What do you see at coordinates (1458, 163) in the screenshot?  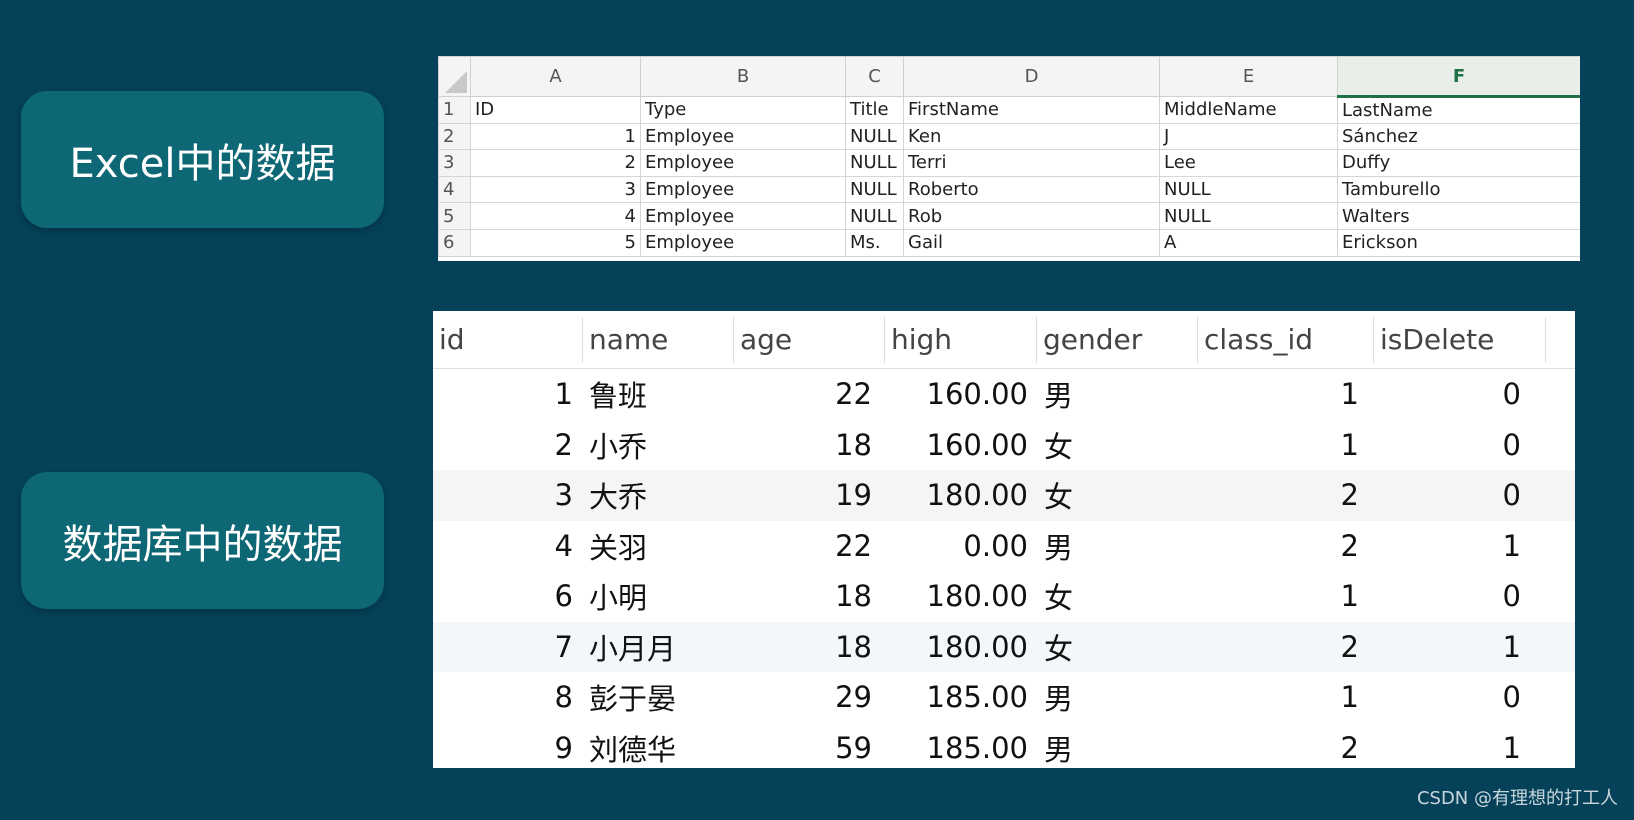 I see `cell: Duffy` at bounding box center [1458, 163].